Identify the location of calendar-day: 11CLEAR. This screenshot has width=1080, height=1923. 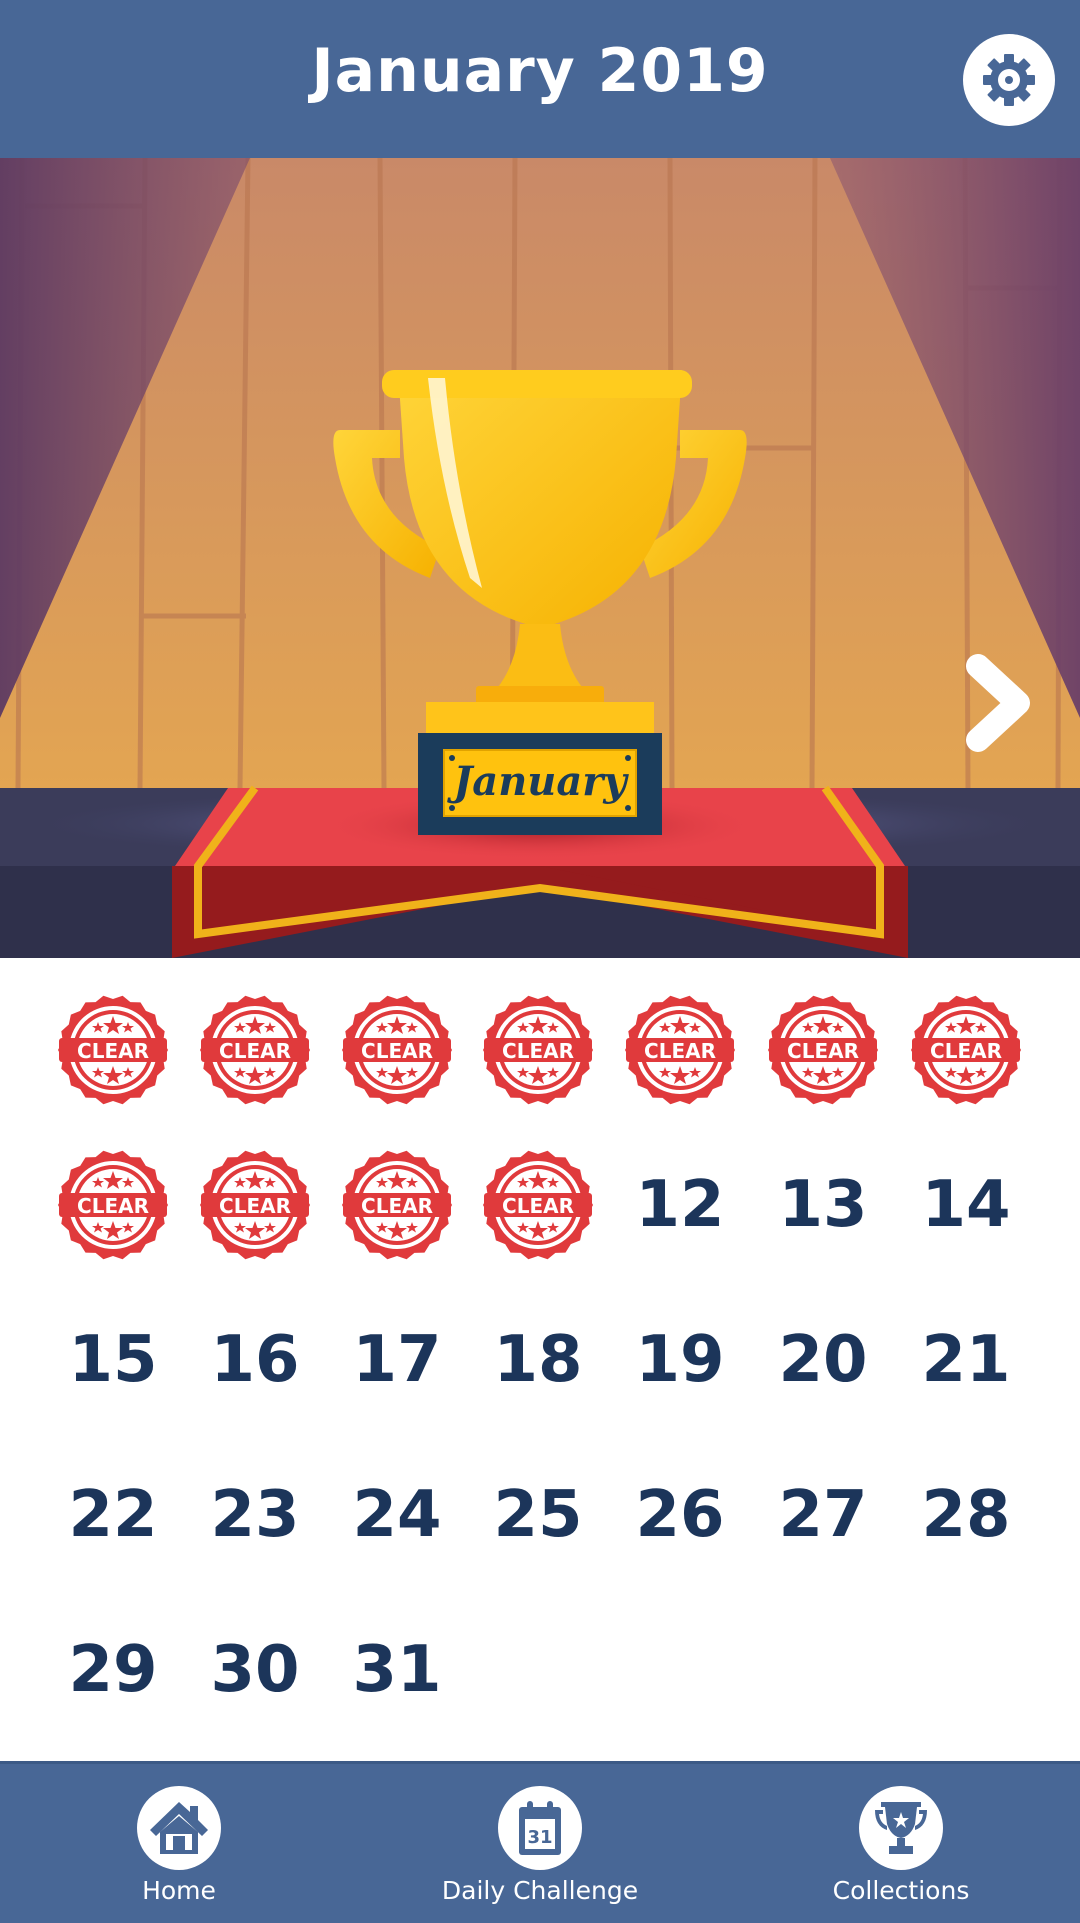
(538, 1205).